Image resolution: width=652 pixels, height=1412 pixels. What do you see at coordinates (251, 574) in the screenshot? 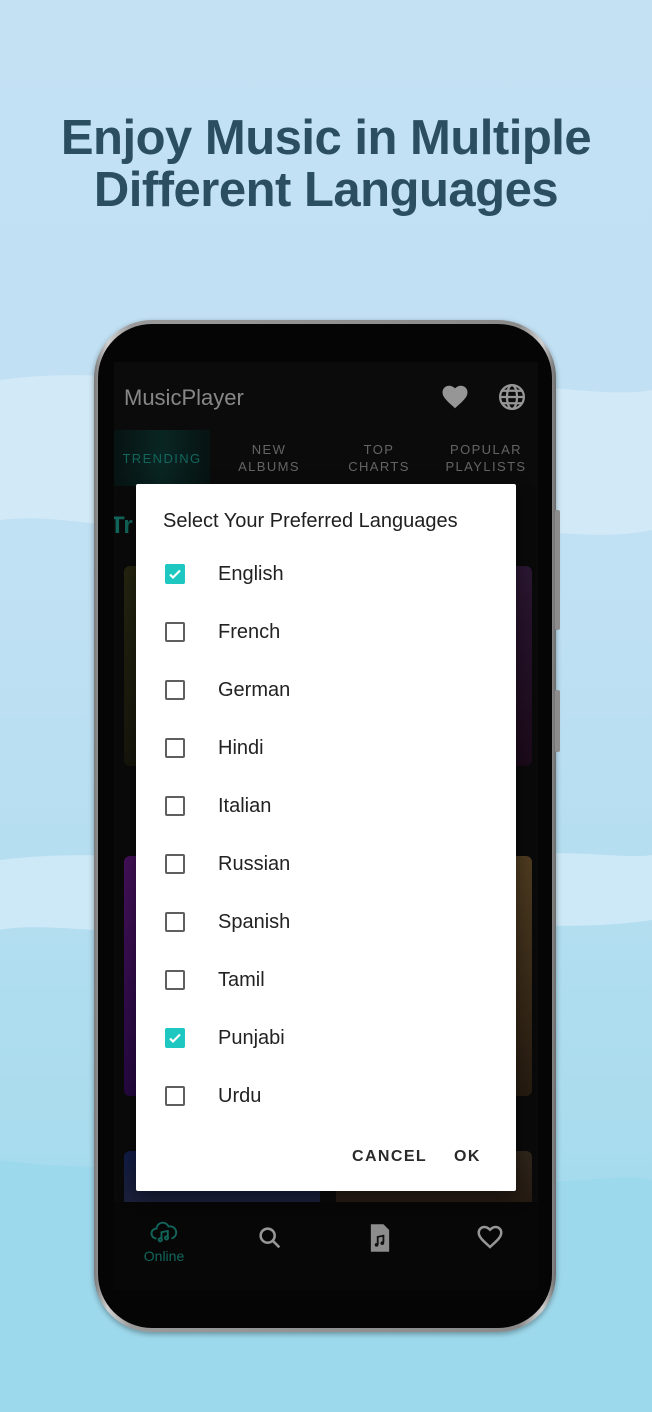
I see `language-label: English` at bounding box center [251, 574].